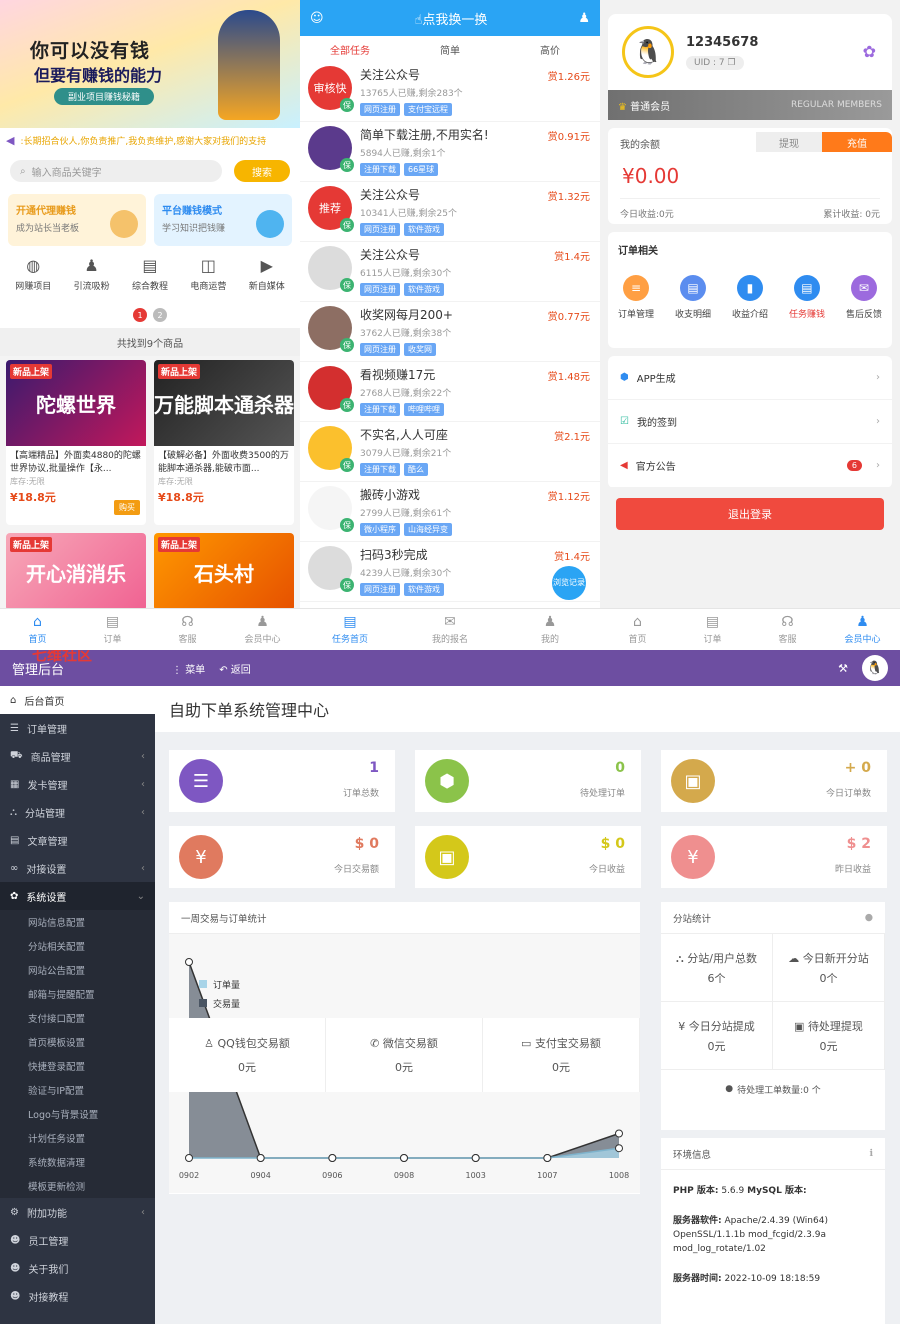 Image resolution: width=900 pixels, height=1324 pixels. I want to click on page-dot: 2, so click(160, 315).